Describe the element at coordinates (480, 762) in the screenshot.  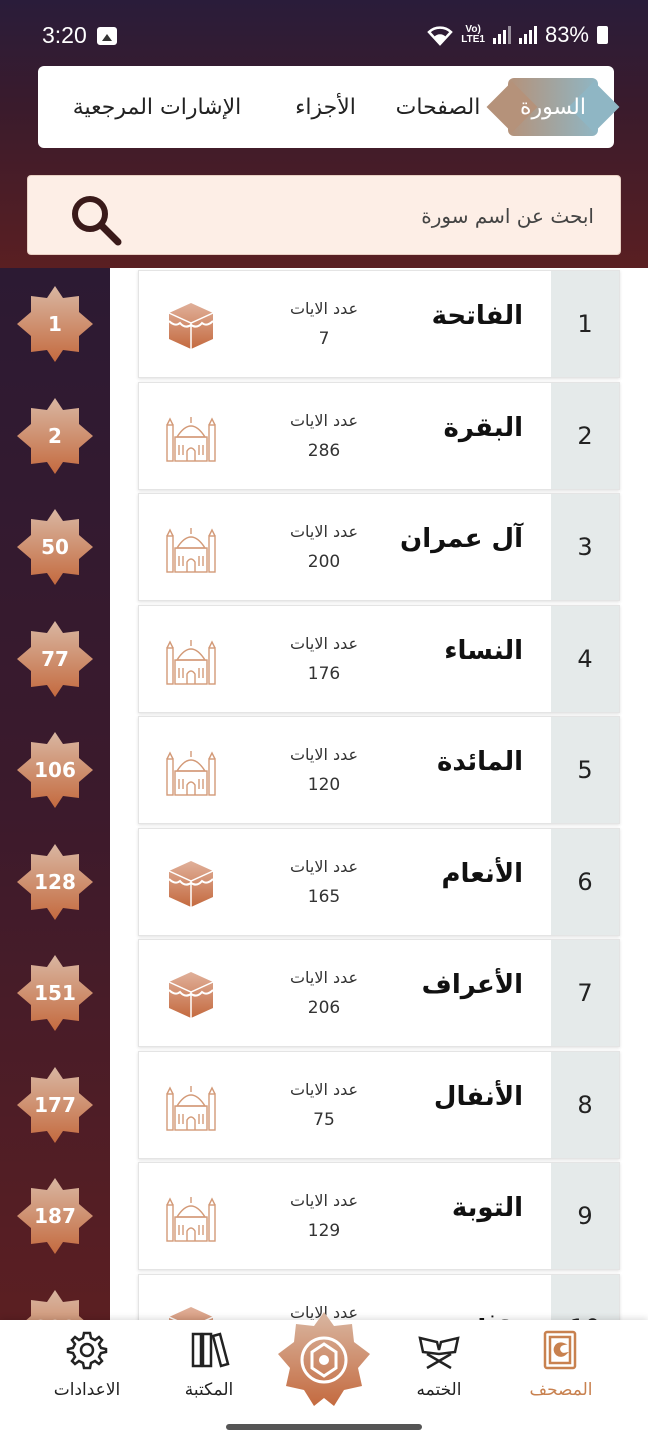
I see `surah-name: المائدة` at that location.